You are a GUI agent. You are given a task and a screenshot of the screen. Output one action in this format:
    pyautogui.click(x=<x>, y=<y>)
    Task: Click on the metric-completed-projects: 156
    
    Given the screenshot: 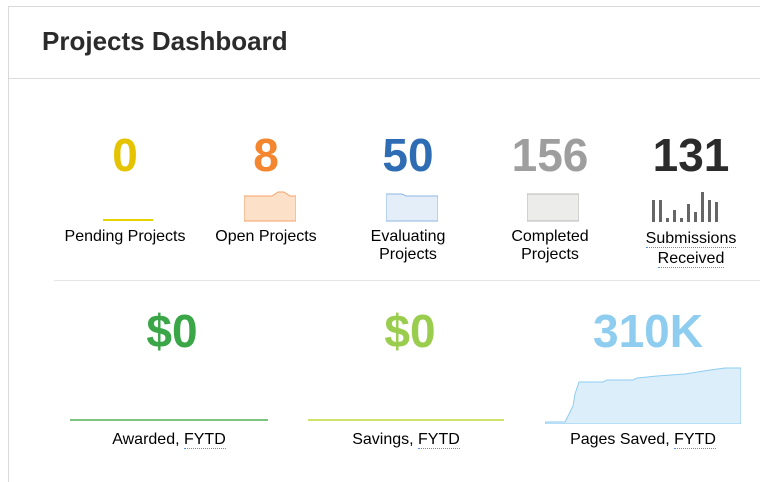 What is the action you would take?
    pyautogui.click(x=550, y=155)
    